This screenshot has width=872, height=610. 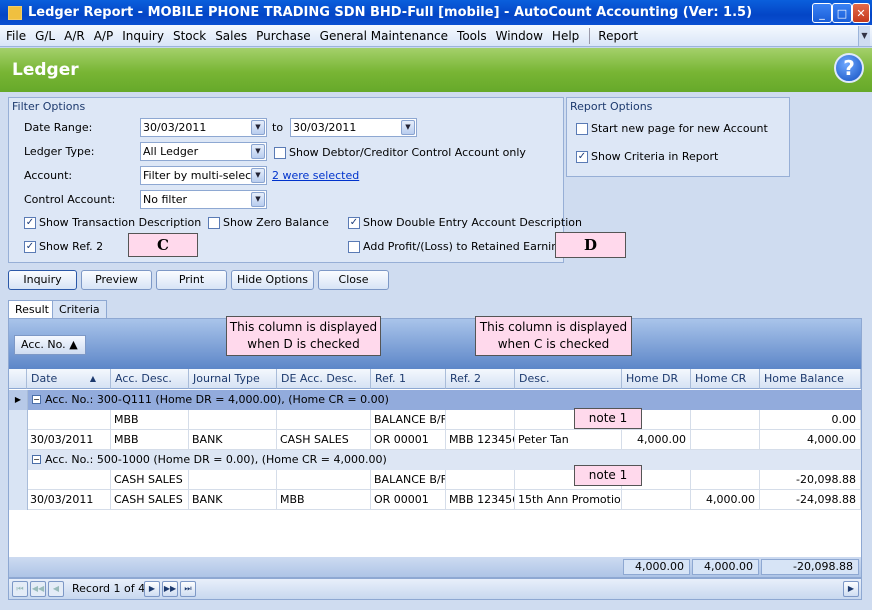 What do you see at coordinates (324, 379) in the screenshot?
I see `col-de-acc-desc: DE Acc. Desc.` at bounding box center [324, 379].